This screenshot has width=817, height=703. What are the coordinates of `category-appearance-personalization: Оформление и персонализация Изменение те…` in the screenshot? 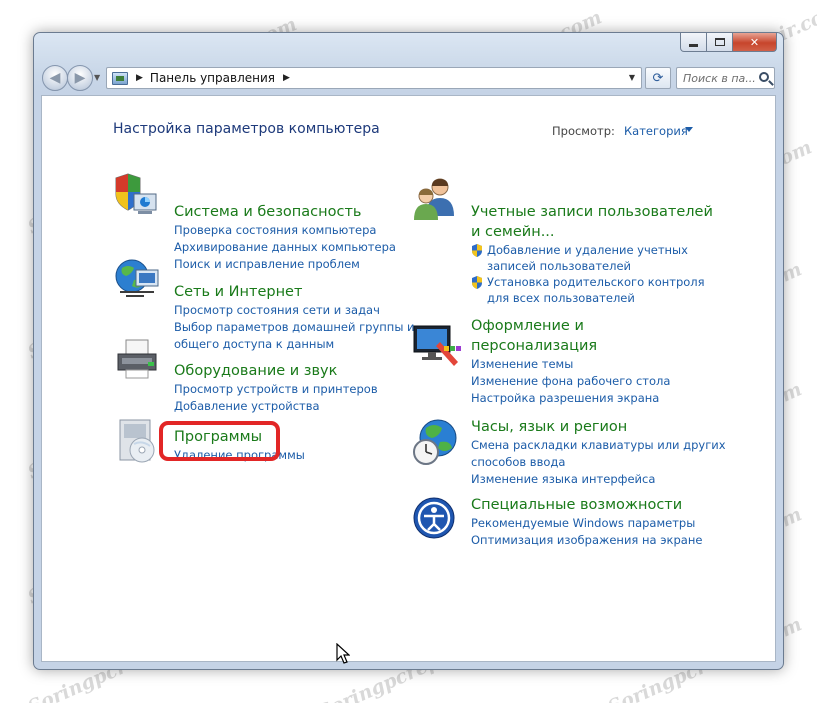 It's located at (570, 361).